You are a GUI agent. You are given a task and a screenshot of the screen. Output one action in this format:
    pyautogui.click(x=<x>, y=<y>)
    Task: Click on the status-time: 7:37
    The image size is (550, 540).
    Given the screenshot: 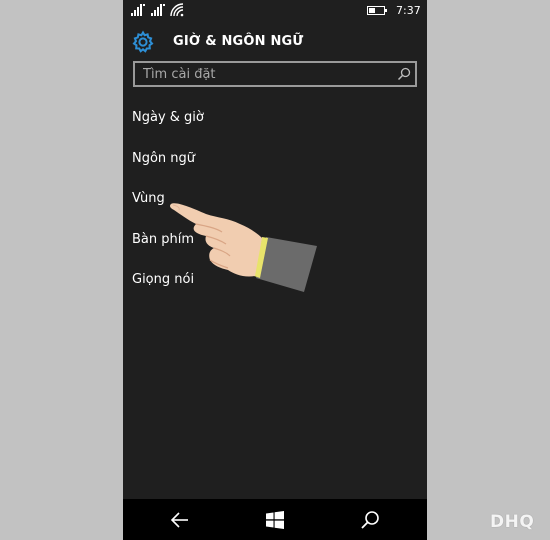 What is the action you would take?
    pyautogui.click(x=408, y=10)
    